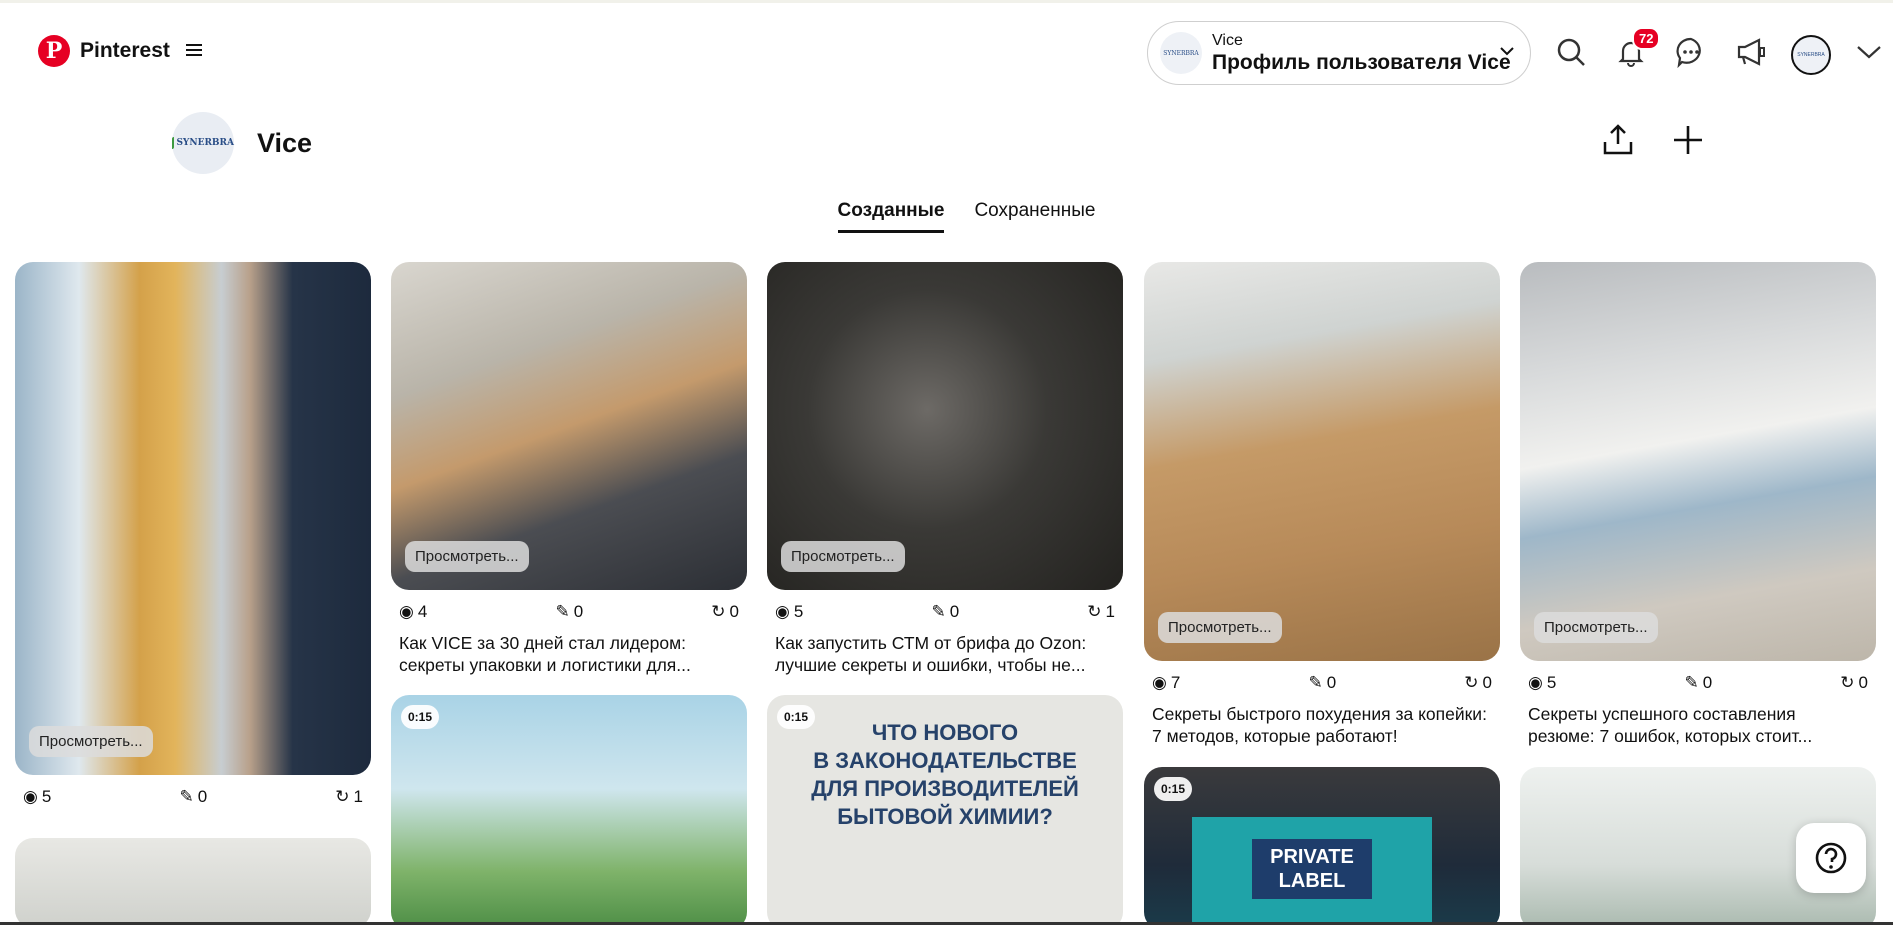  I want to click on hamburger-menu-icon, so click(193, 51).